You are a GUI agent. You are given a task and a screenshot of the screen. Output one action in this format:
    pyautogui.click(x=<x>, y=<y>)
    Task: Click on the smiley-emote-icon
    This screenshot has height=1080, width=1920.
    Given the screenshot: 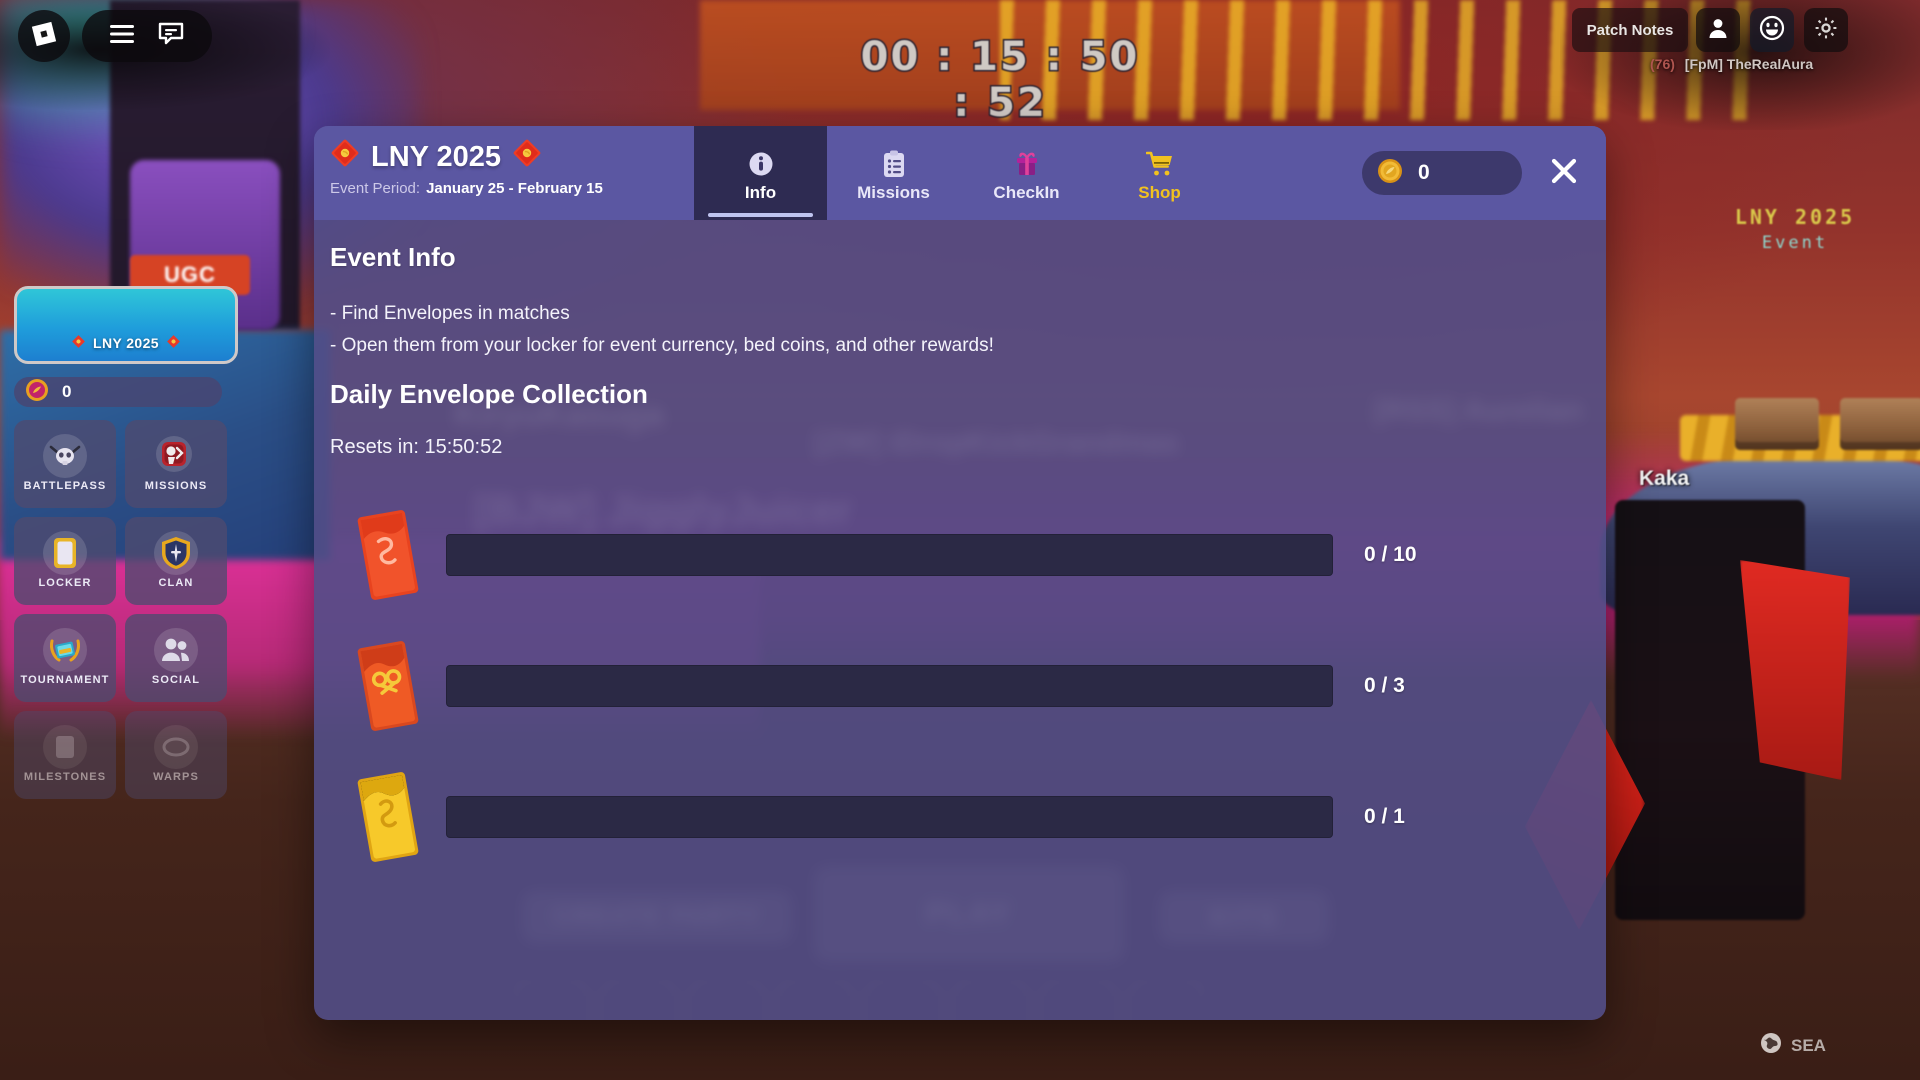 What is the action you would take?
    pyautogui.click(x=1772, y=30)
    